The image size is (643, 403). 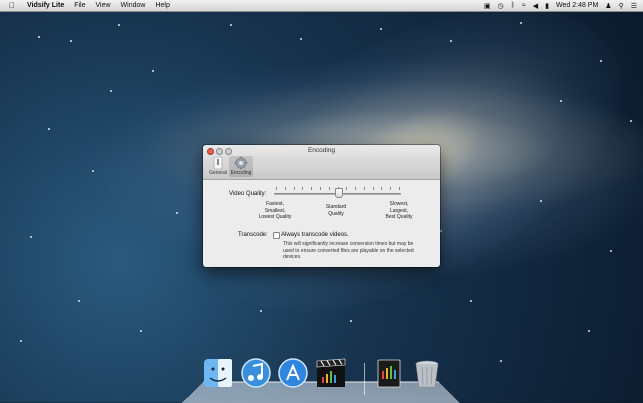 What do you see at coordinates (364, 379) in the screenshot?
I see `dock-separator` at bounding box center [364, 379].